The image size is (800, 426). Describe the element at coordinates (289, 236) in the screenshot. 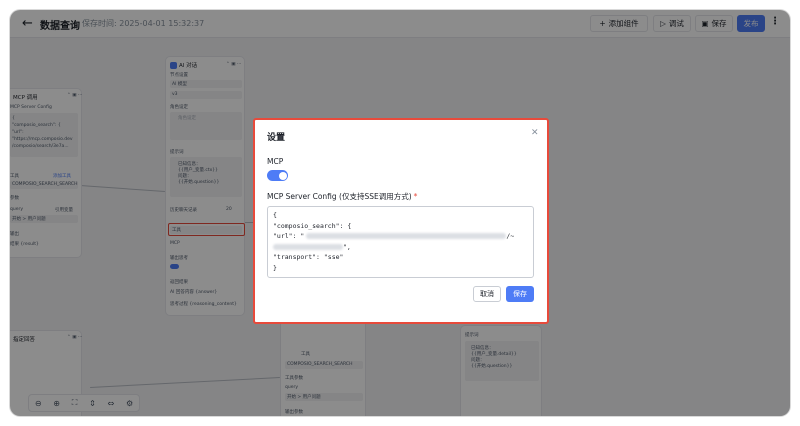

I see `config-line-text: "url": "` at that location.